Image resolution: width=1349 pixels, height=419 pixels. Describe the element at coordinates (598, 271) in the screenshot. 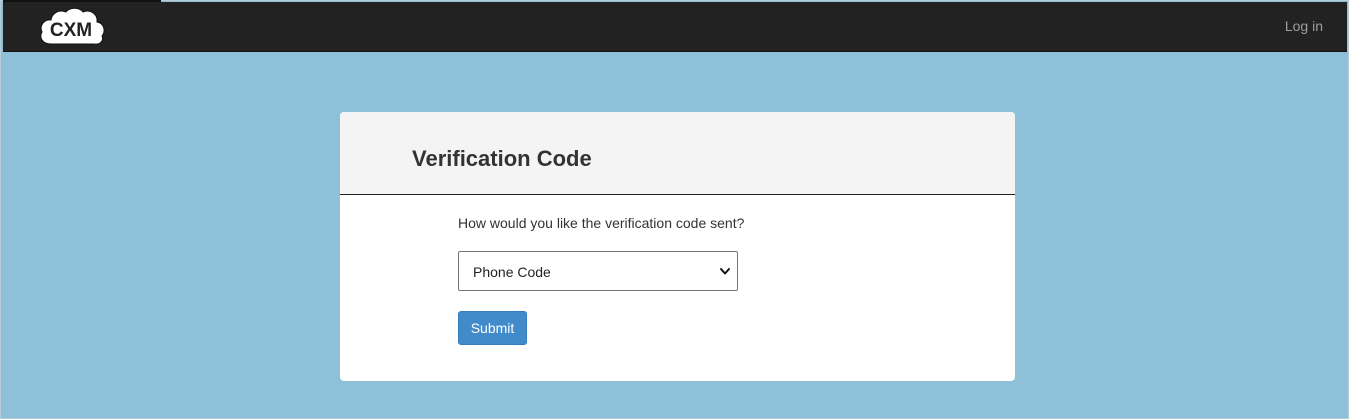

I see `verification-method-select: Phone Code` at that location.